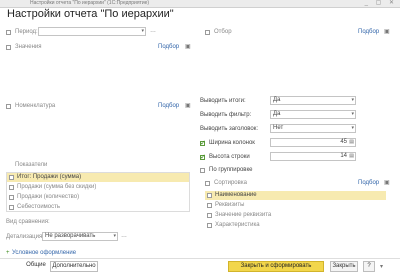  What do you see at coordinates (230, 183) in the screenshot?
I see `sort-label: Сортировка` at bounding box center [230, 183].